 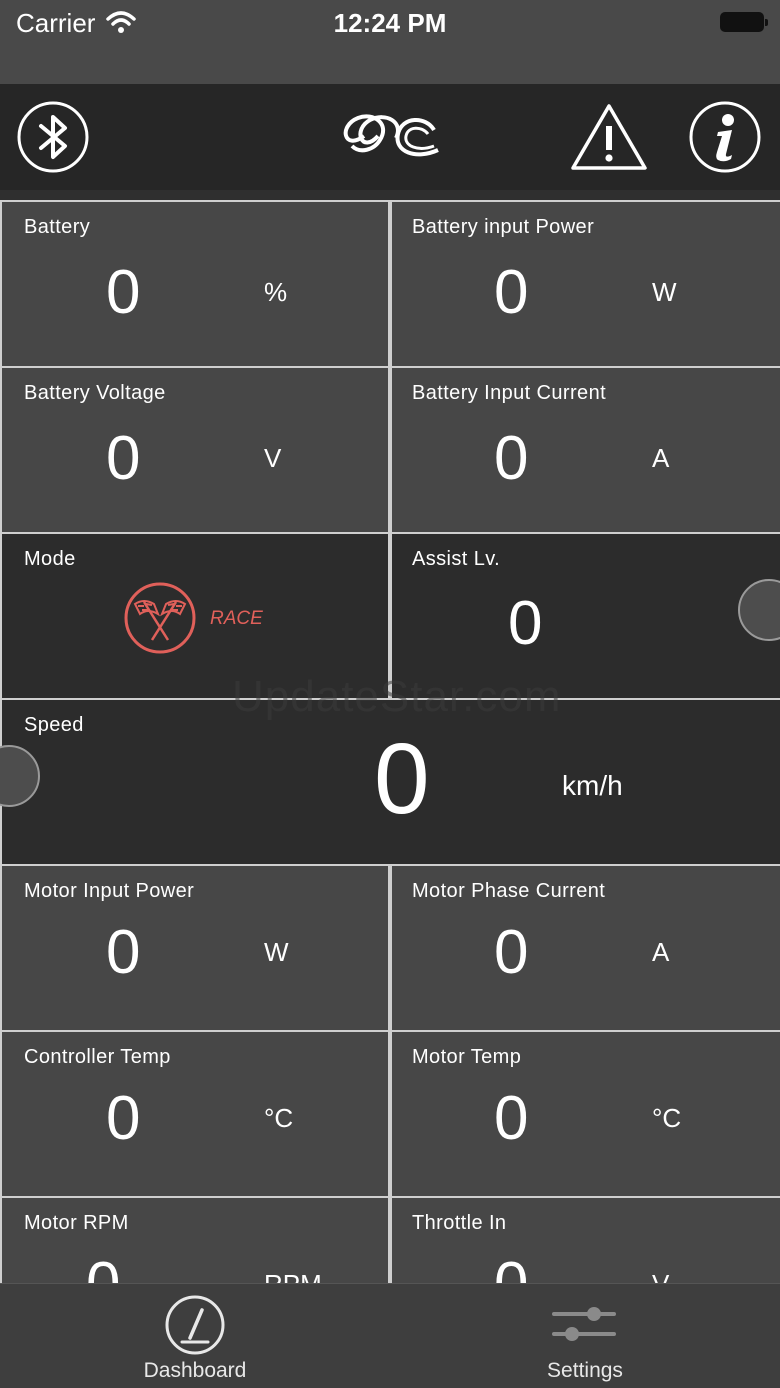 I want to click on battery-status-icon, so click(x=744, y=22).